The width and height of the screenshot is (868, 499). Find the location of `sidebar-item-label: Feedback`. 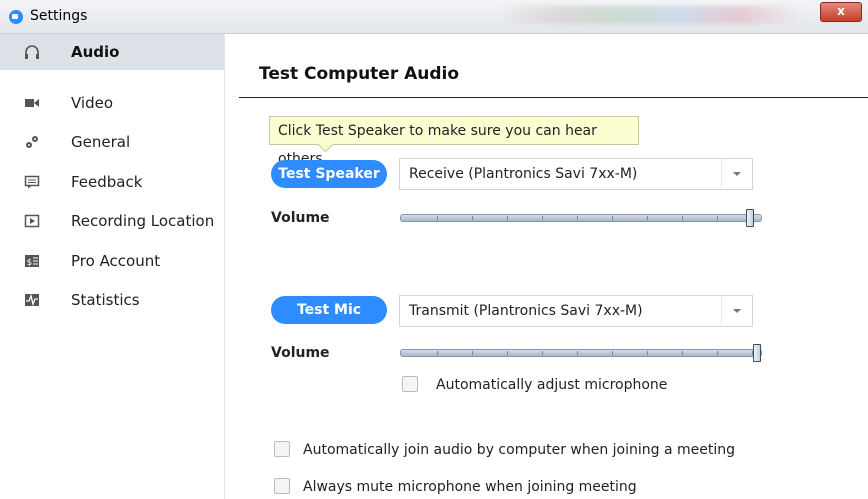

sidebar-item-label: Feedback is located at coordinates (107, 182).